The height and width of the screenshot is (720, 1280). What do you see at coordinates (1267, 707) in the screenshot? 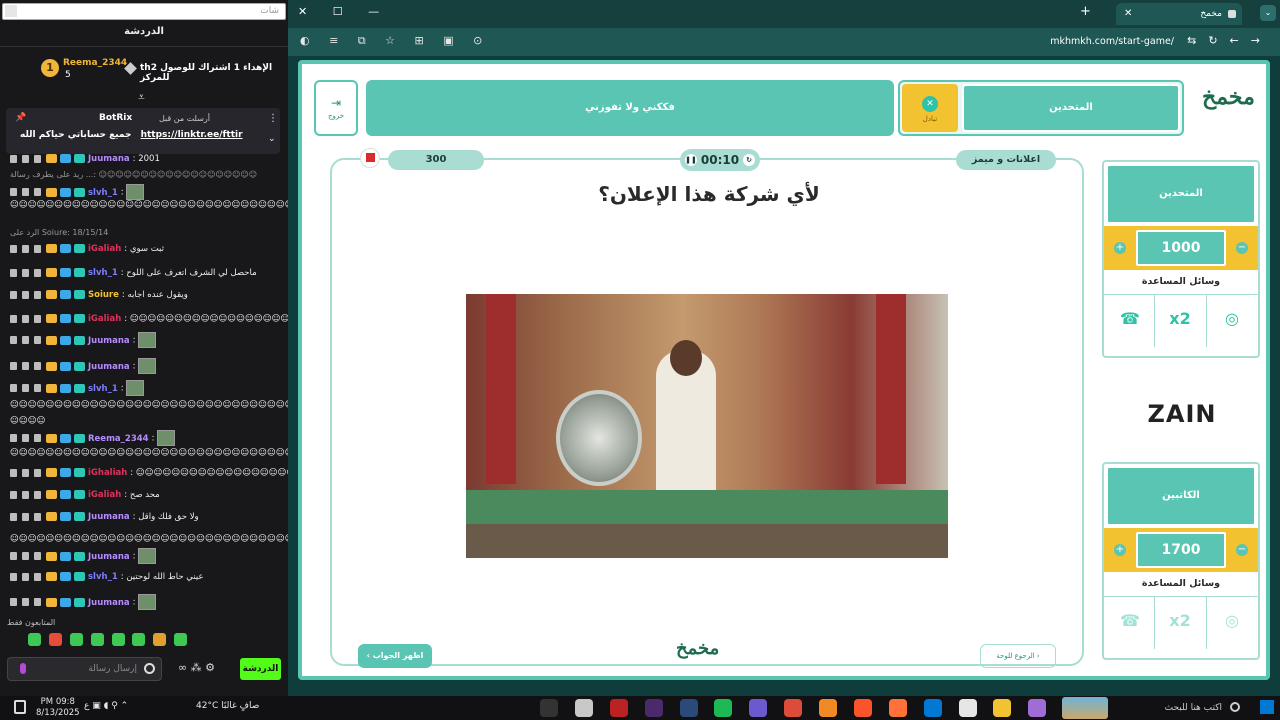
I see `start-icon` at bounding box center [1267, 707].